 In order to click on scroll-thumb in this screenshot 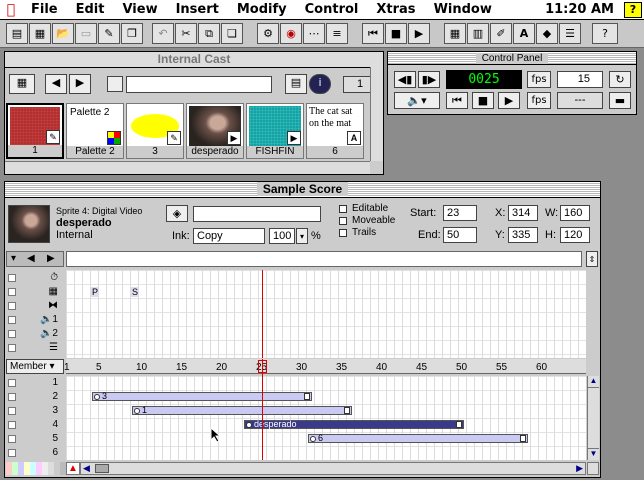, I will do `click(102, 468)`.